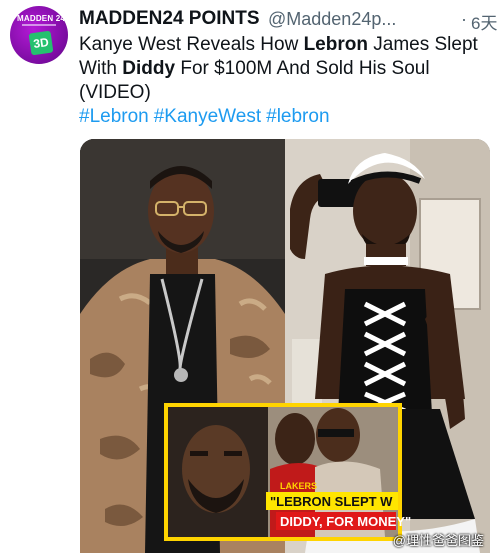 This screenshot has width=500, height=553. I want to click on caption-line-2: DIDDY, FOR MONEY", so click(345, 521).